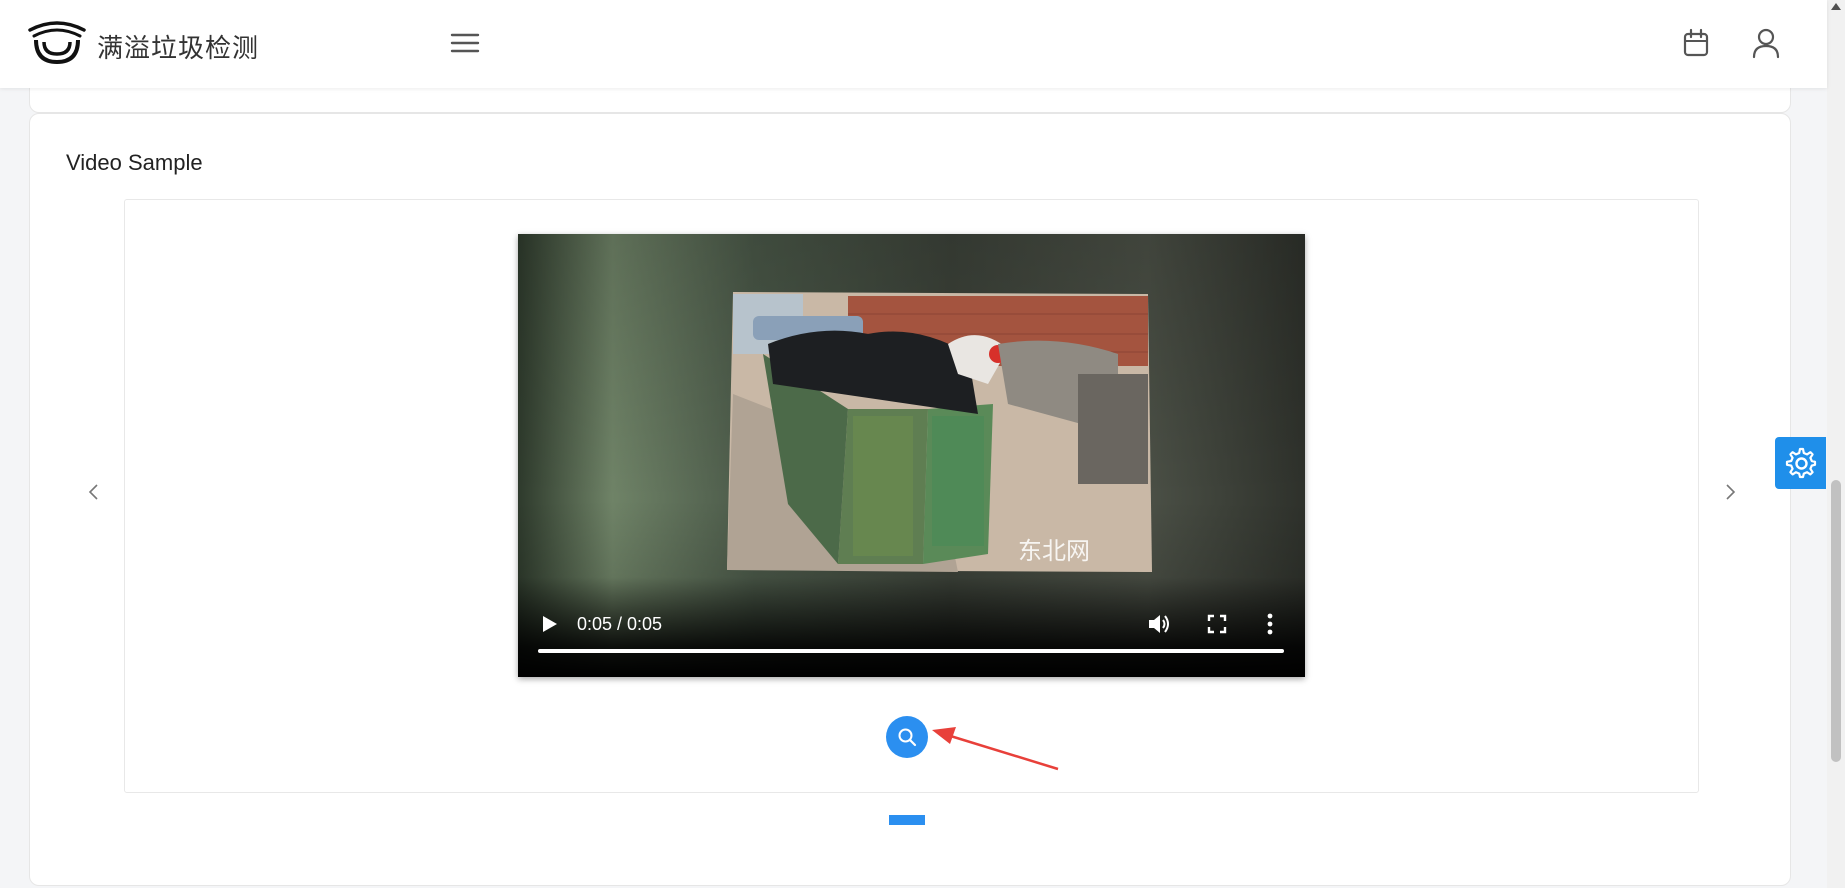  Describe the element at coordinates (1766, 43) in the screenshot. I see `user-icon` at that location.